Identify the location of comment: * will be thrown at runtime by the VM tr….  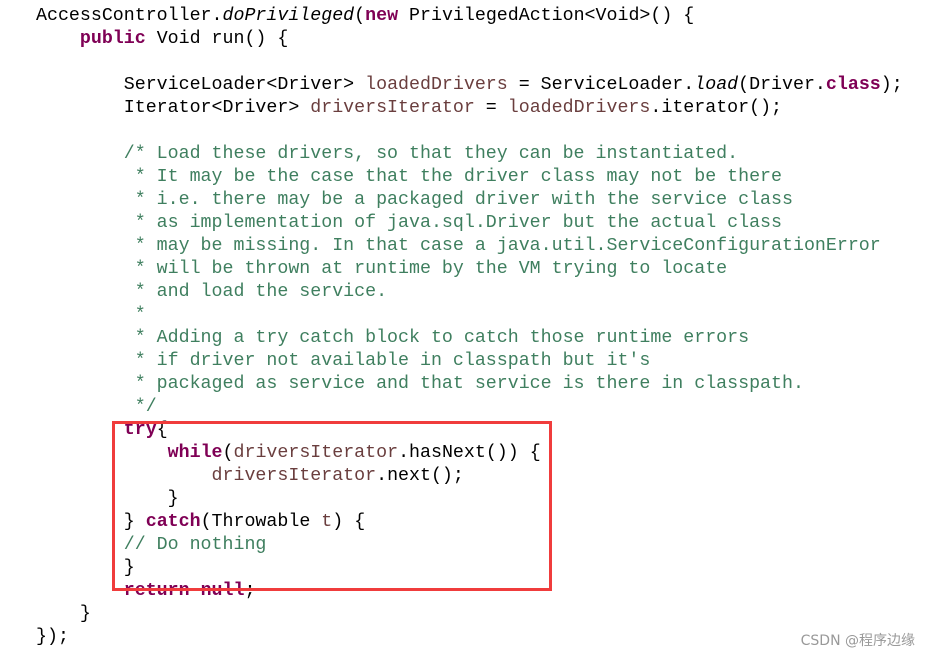
(382, 269).